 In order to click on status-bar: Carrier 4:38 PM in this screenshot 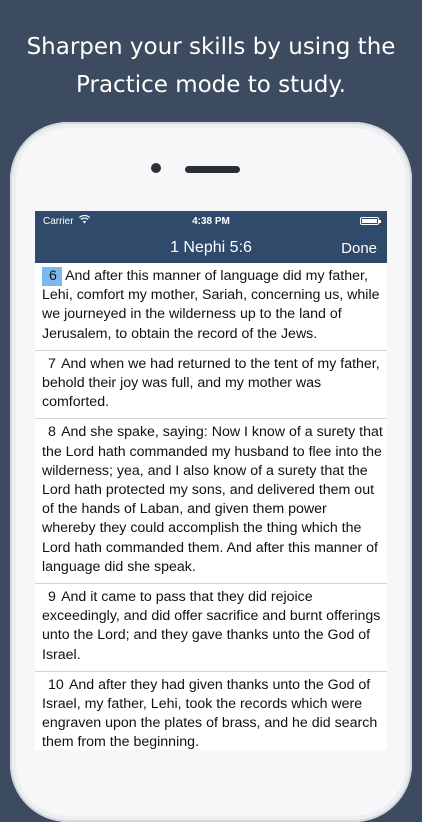, I will do `click(211, 221)`.